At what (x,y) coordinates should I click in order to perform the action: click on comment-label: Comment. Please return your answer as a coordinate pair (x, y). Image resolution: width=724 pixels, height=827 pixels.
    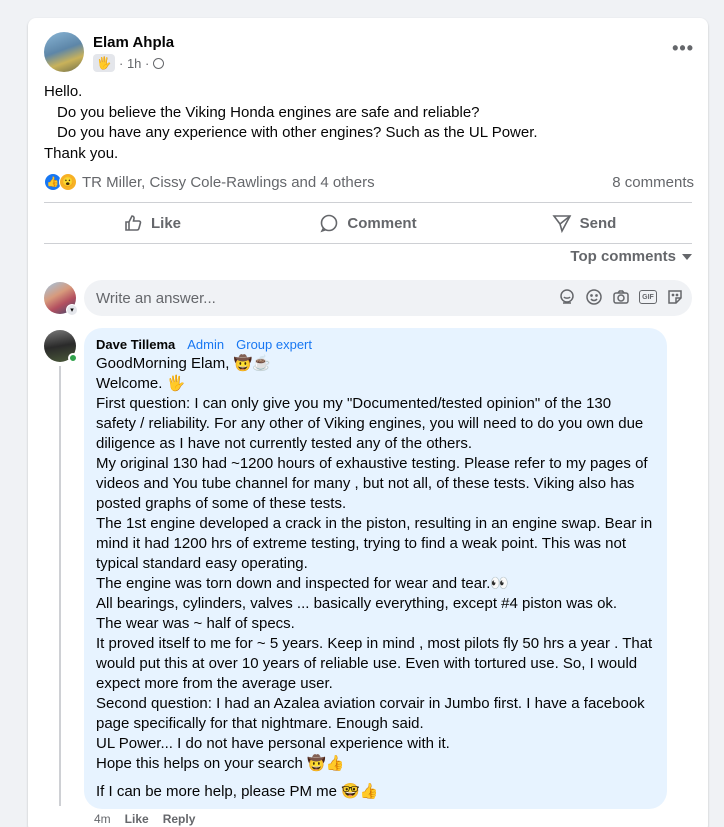
    Looking at the image, I should click on (382, 223).